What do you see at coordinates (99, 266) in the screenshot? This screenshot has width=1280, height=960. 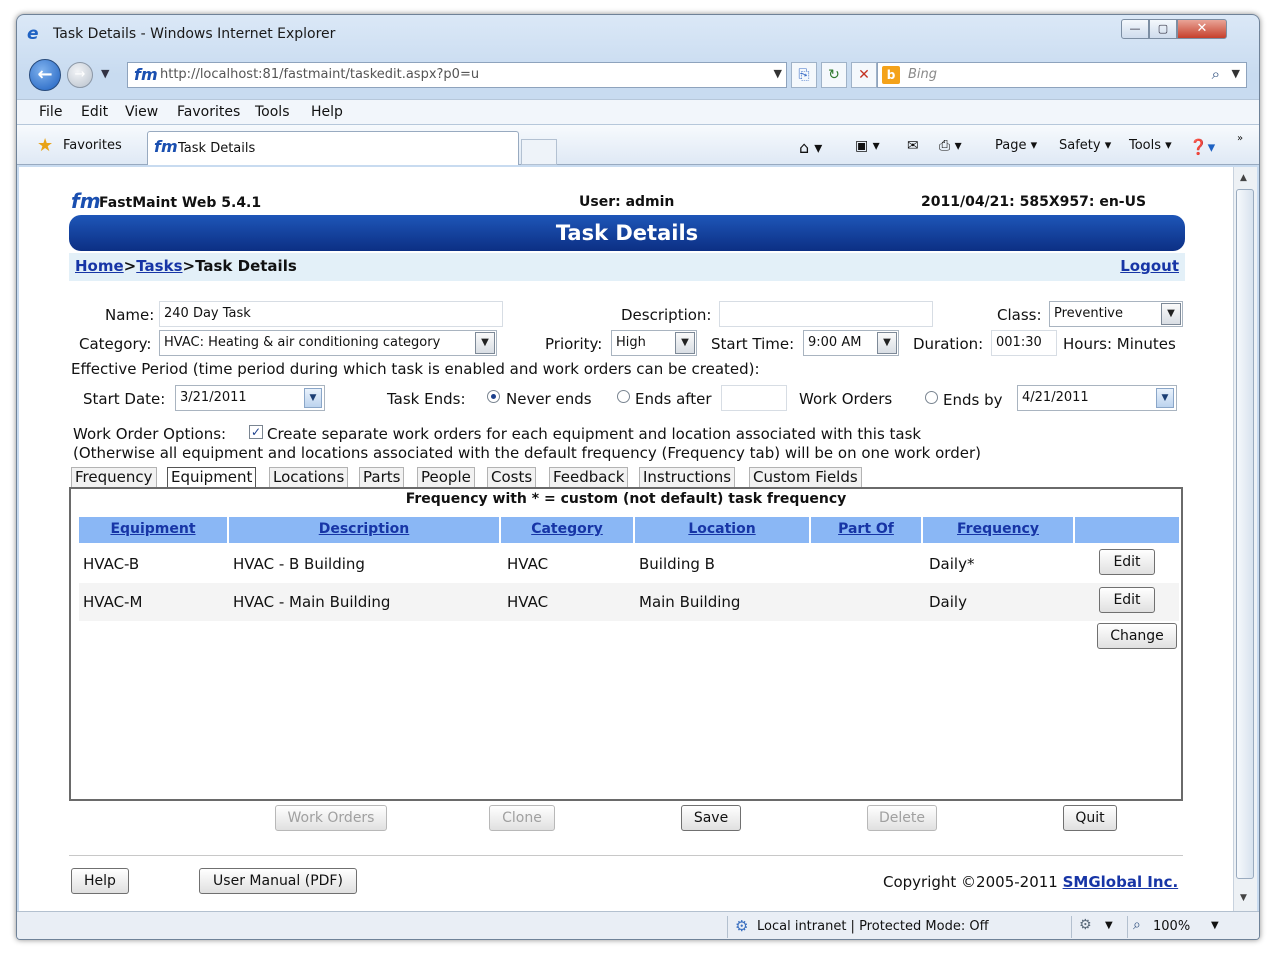 I see `breadcrumb-home-link: Home` at bounding box center [99, 266].